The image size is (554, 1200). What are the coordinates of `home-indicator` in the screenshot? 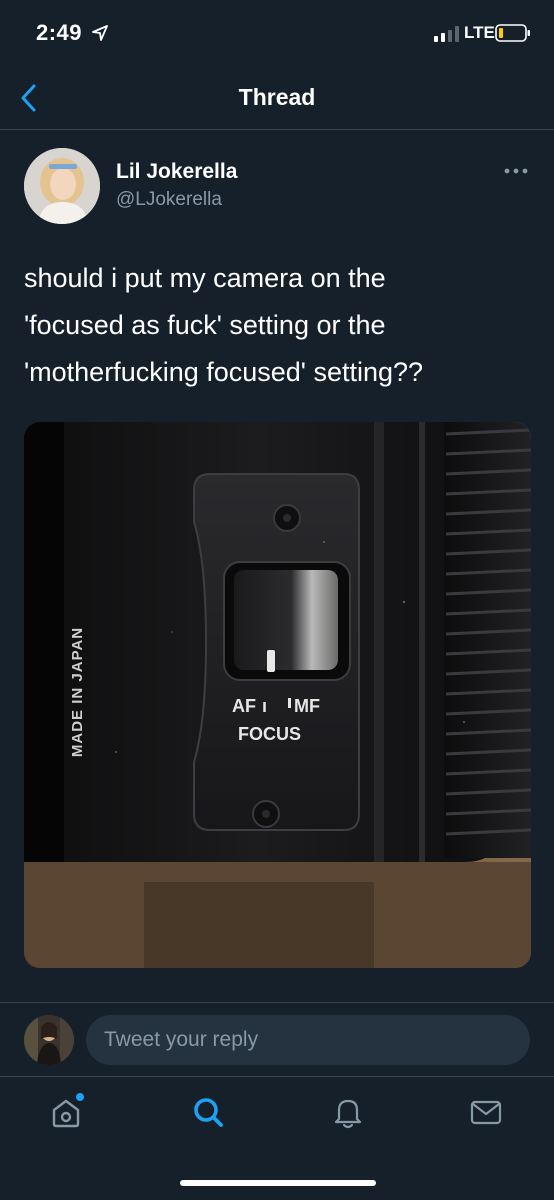 It's located at (278, 1183).